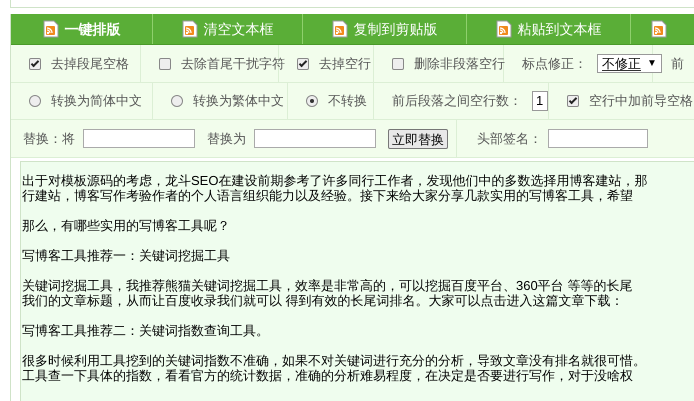 The image size is (694, 401). I want to click on option-label: 删除非段落空行, so click(459, 63).